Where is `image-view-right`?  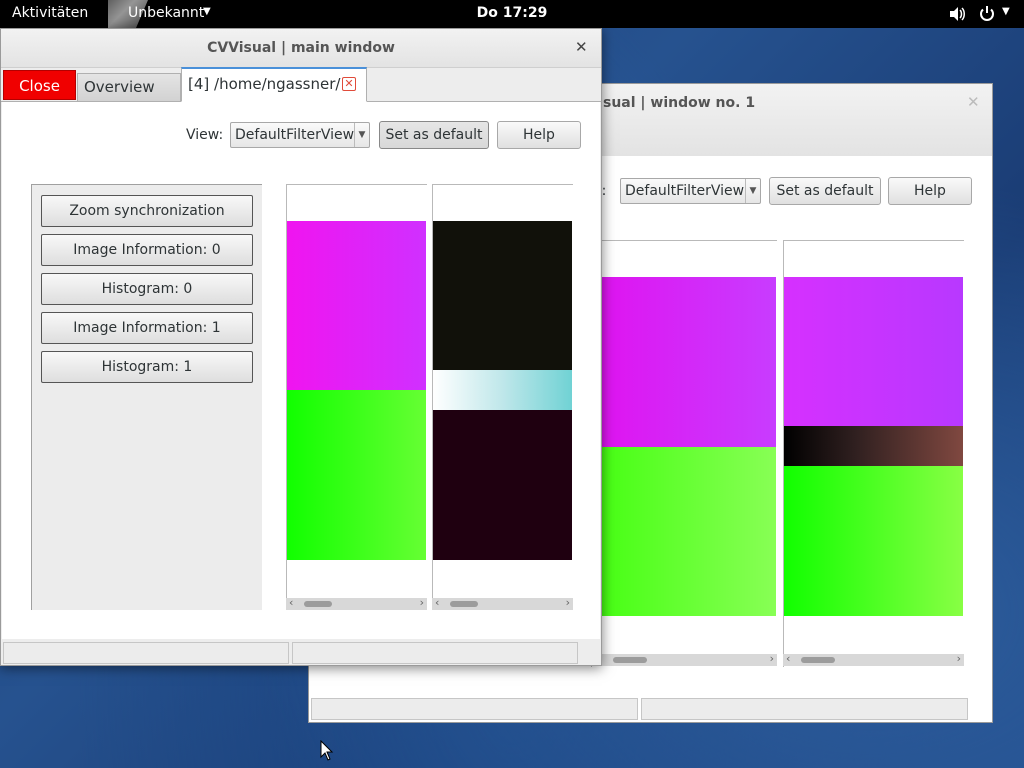
image-view-right is located at coordinates (873, 453).